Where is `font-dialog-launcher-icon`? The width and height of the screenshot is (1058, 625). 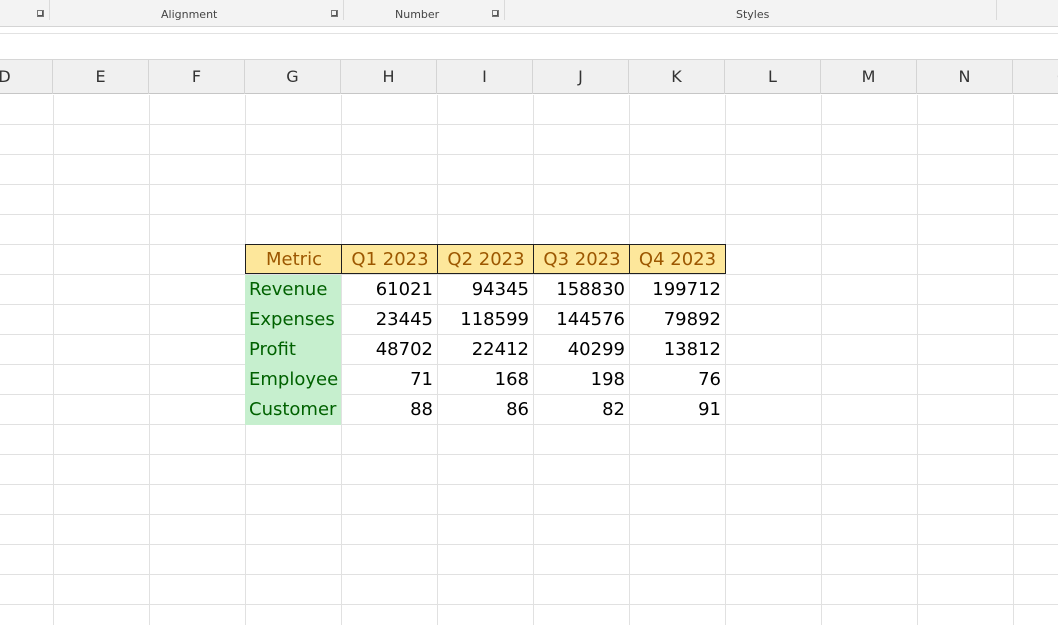 font-dialog-launcher-icon is located at coordinates (40, 13).